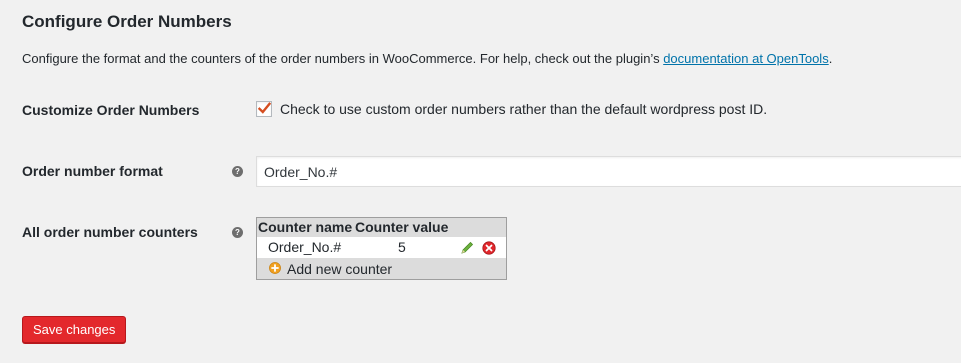  I want to click on column-header-counter-name: Counter name, so click(305, 227).